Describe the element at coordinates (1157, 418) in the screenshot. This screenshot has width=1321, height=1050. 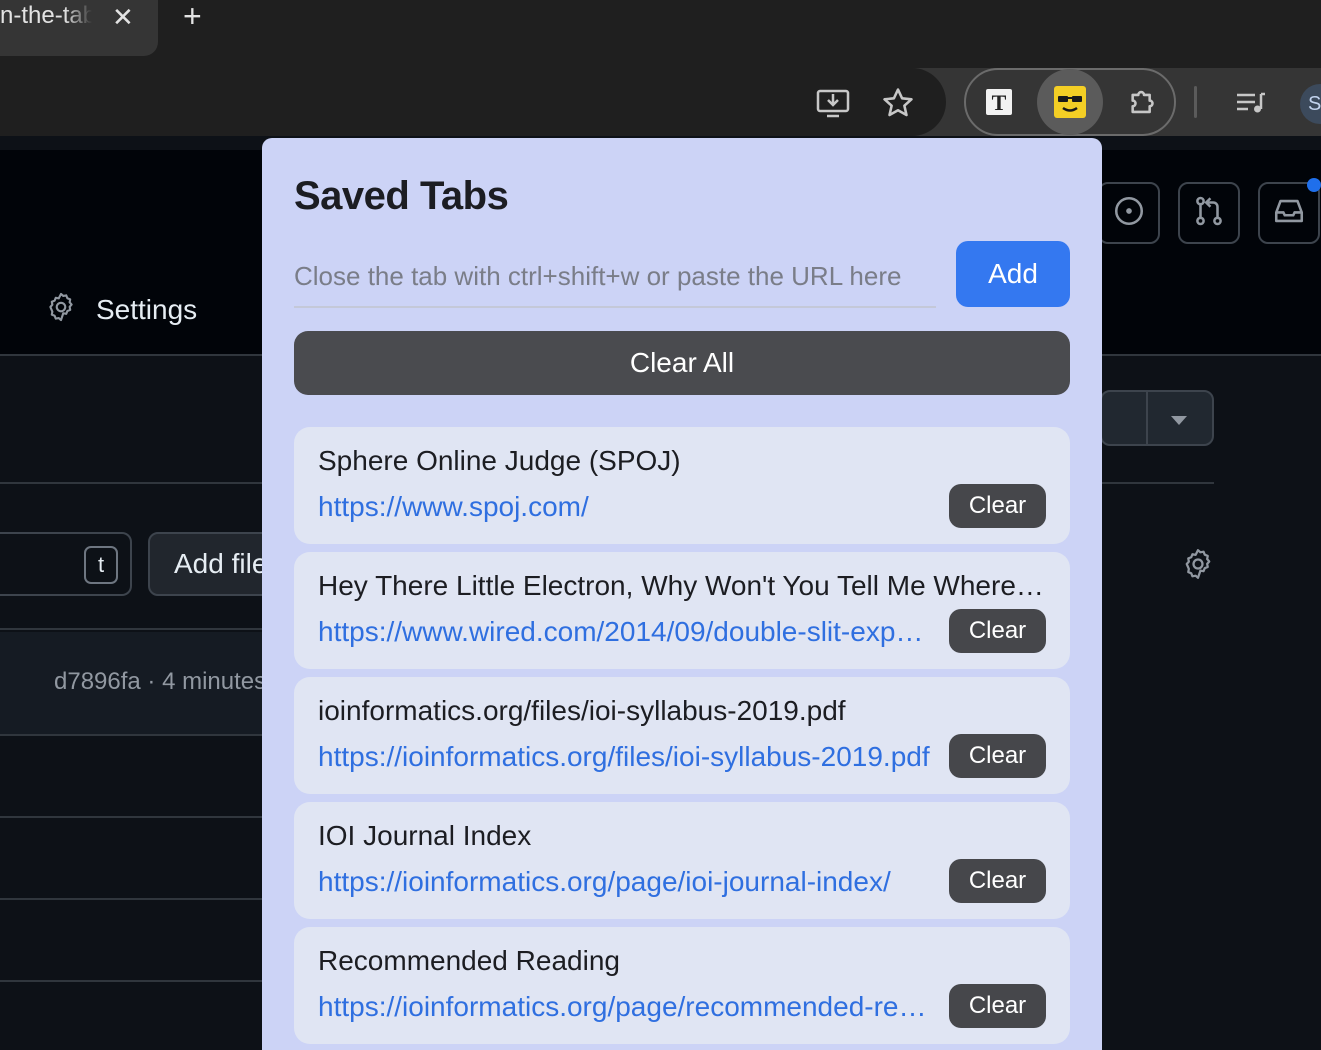
I see `split-button` at that location.